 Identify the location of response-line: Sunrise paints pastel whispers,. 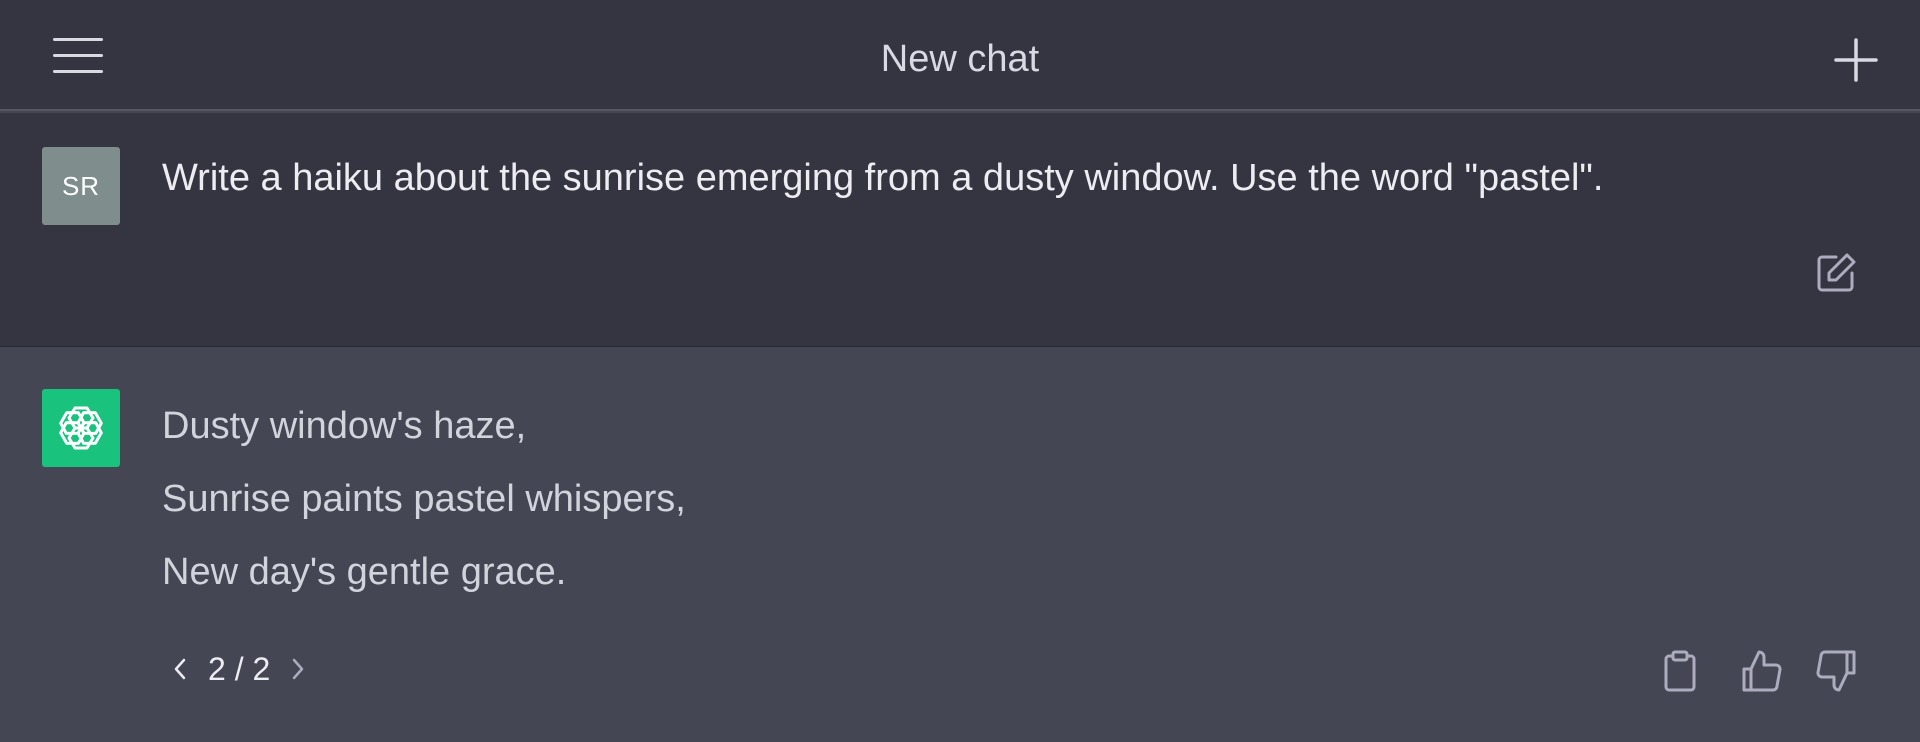
(424, 499).